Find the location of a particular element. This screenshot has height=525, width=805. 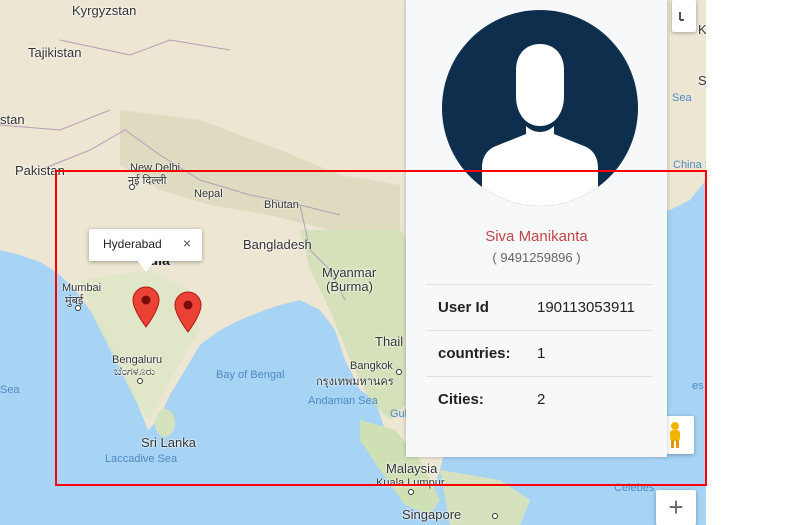

label-kuala-lumpur: Kuala Lumpur is located at coordinates (410, 483).